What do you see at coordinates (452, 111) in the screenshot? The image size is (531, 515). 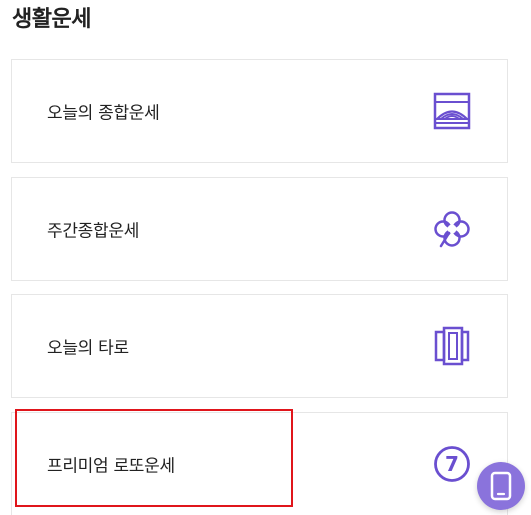 I see `sunrise-frame-icon` at bounding box center [452, 111].